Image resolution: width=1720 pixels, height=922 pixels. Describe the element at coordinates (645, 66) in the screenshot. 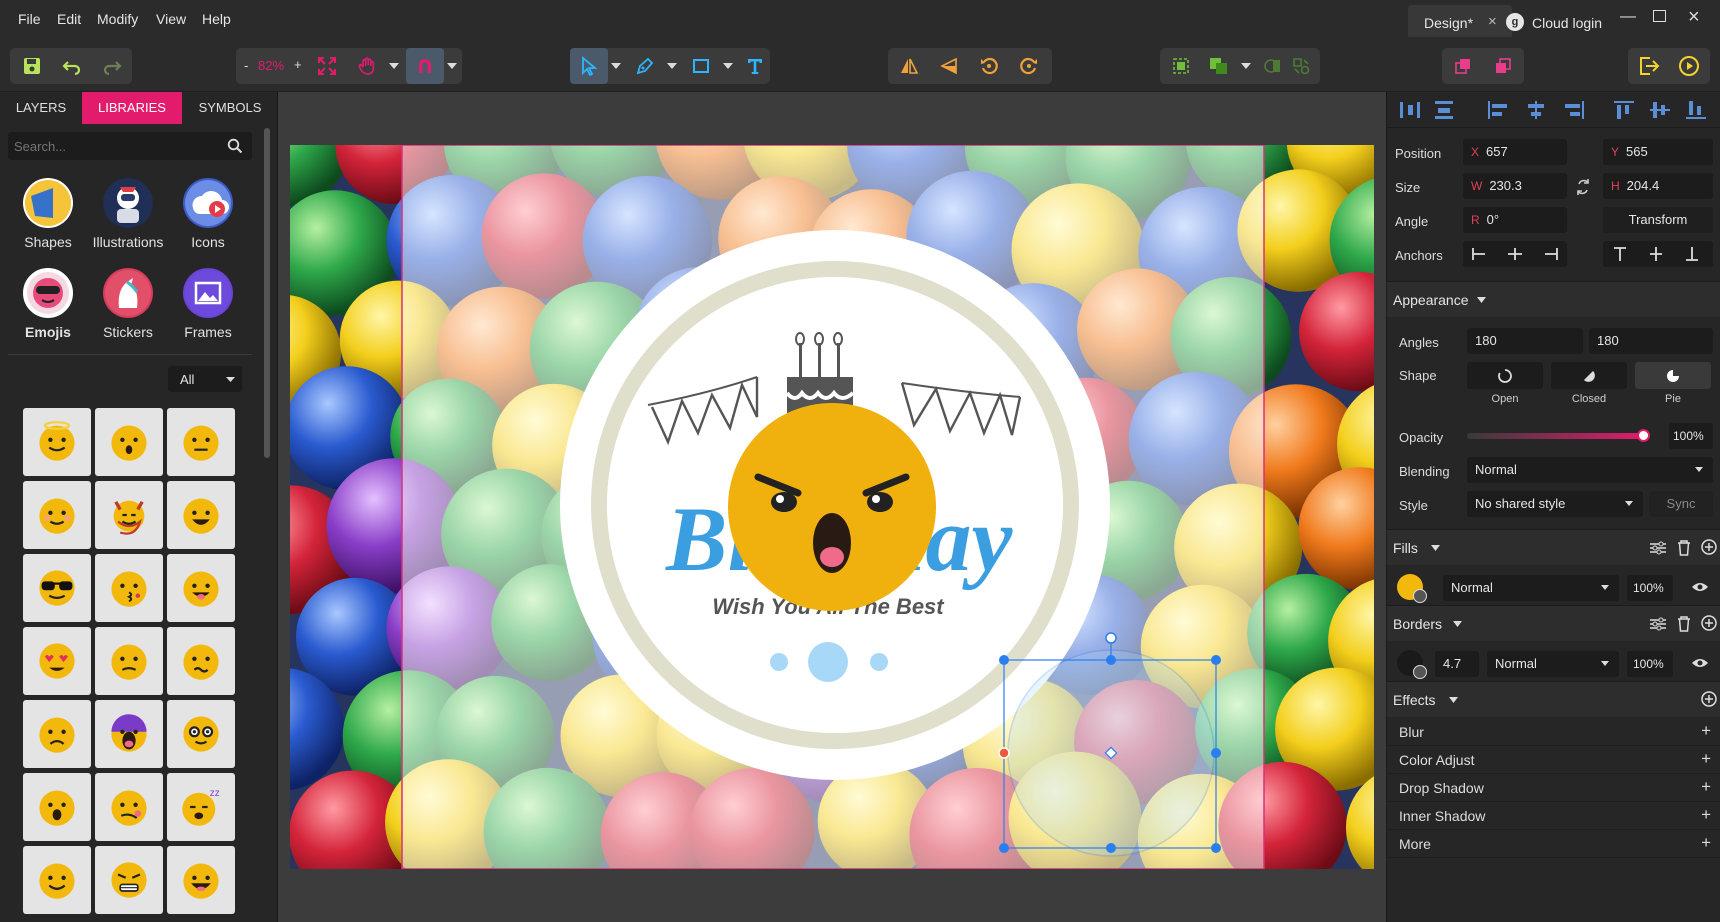

I see `pen-tool-button` at that location.